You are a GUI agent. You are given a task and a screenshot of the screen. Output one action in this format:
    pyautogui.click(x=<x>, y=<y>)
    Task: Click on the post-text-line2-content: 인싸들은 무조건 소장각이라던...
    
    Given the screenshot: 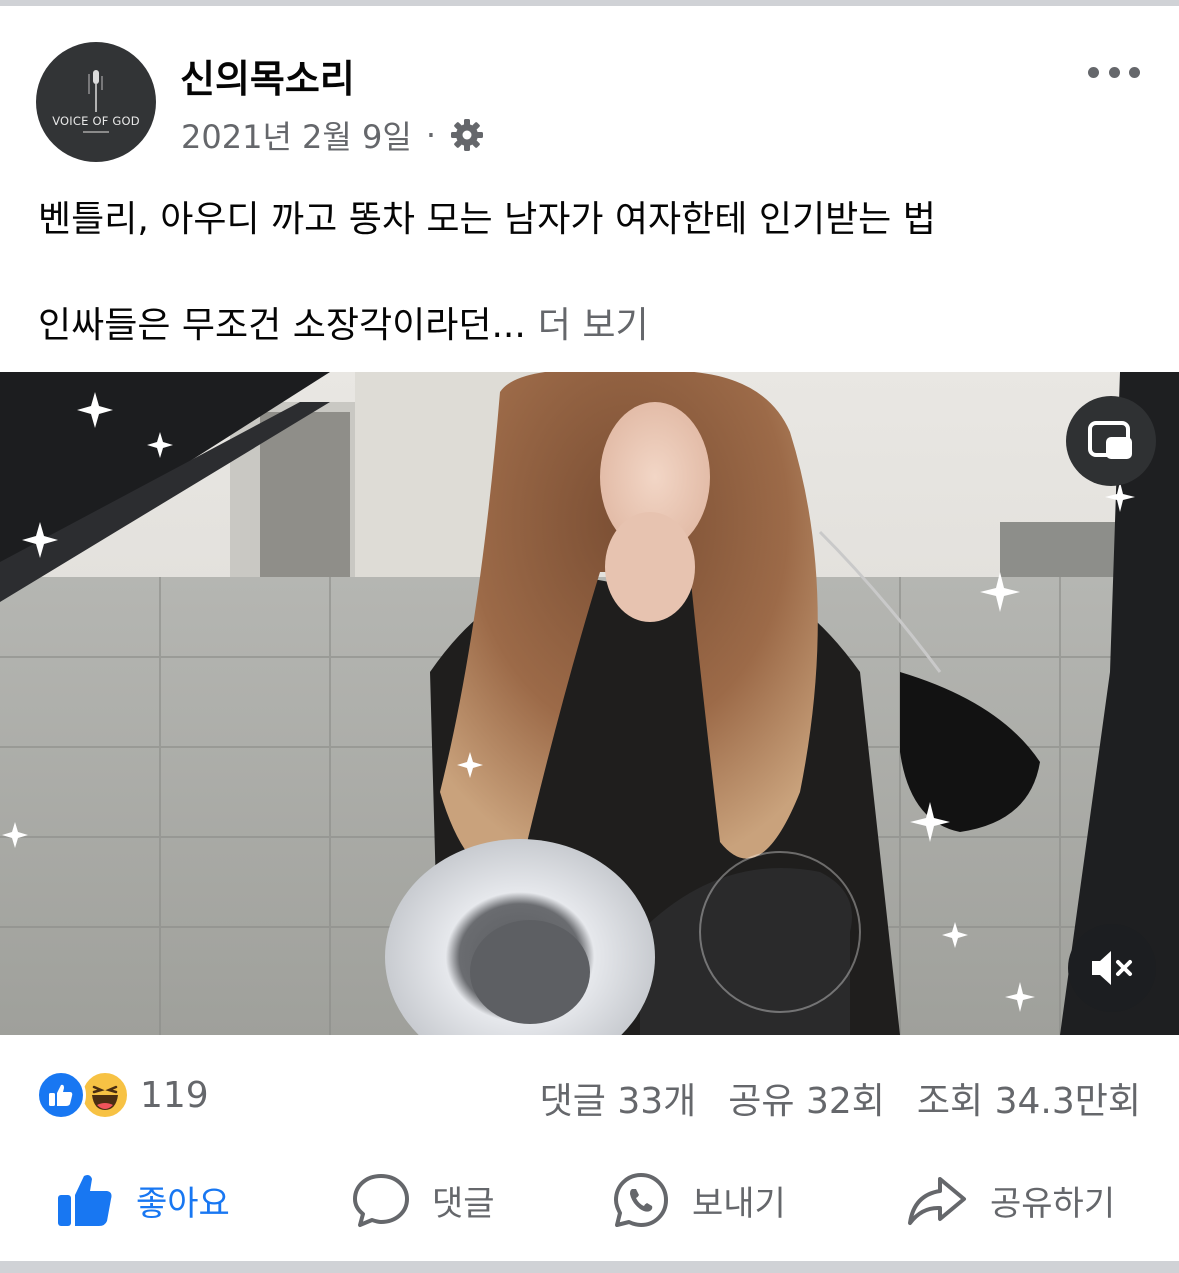 What is the action you would take?
    pyautogui.click(x=282, y=325)
    